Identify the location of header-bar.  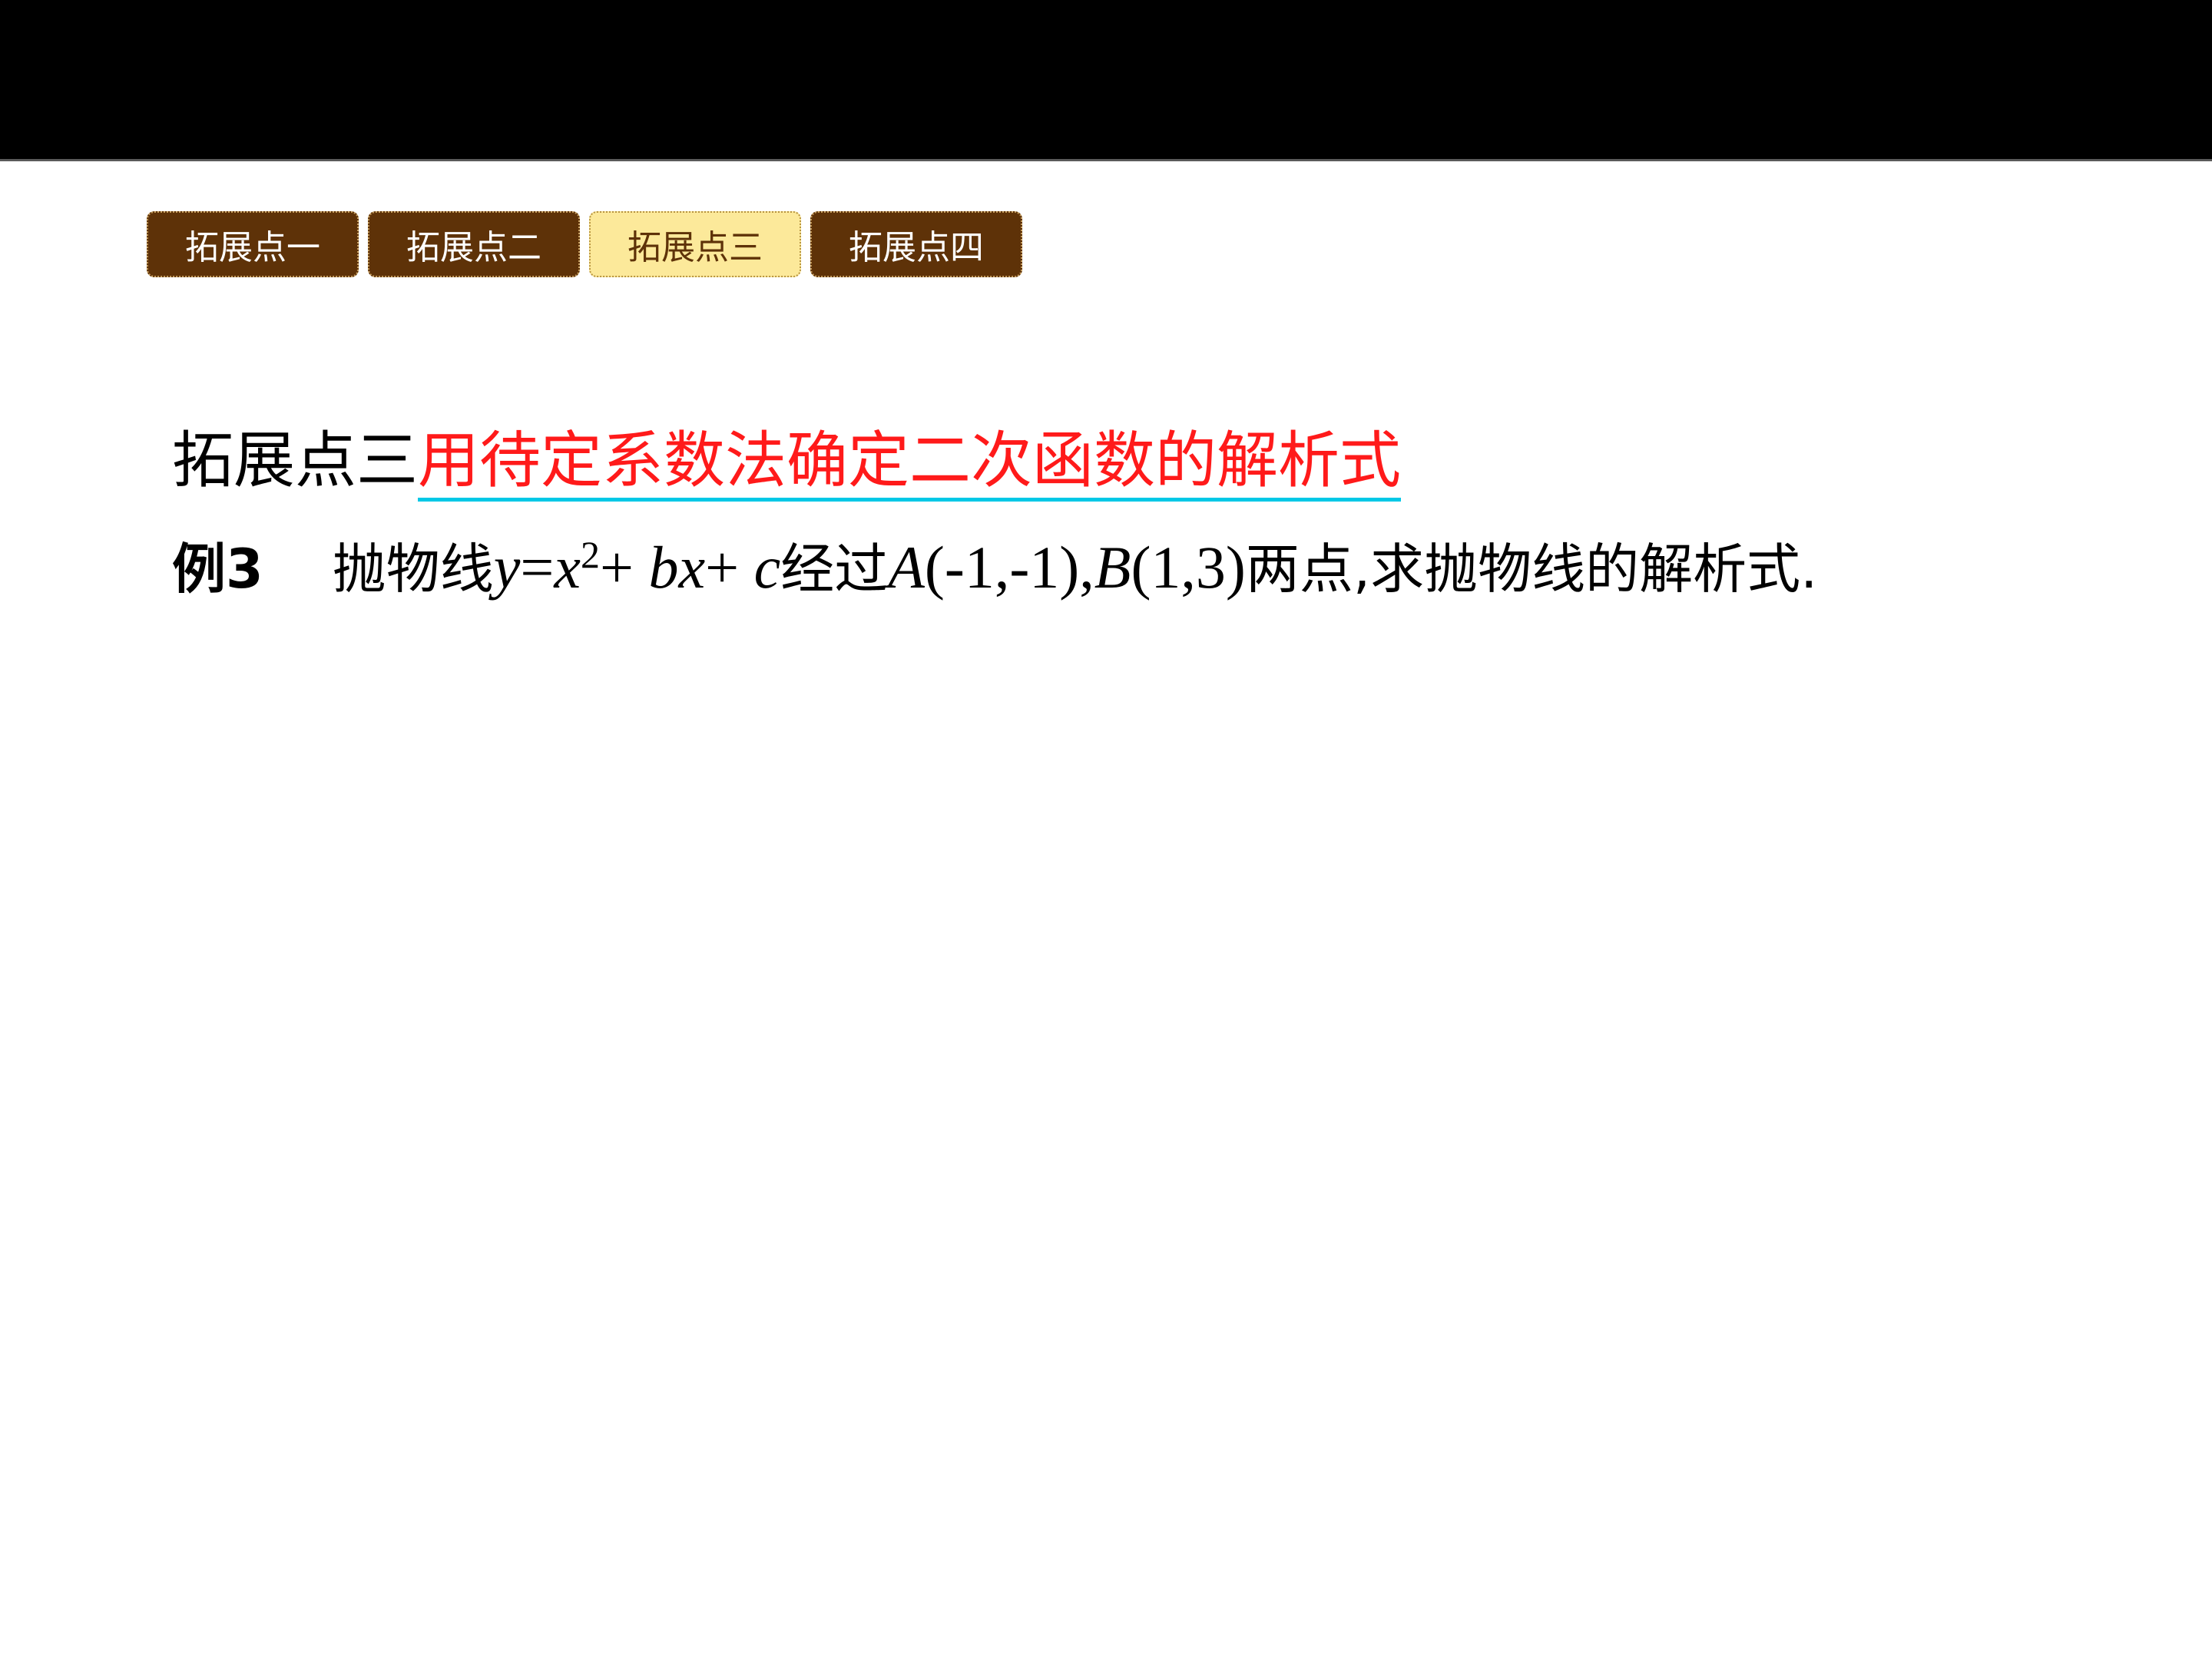
(1106, 81).